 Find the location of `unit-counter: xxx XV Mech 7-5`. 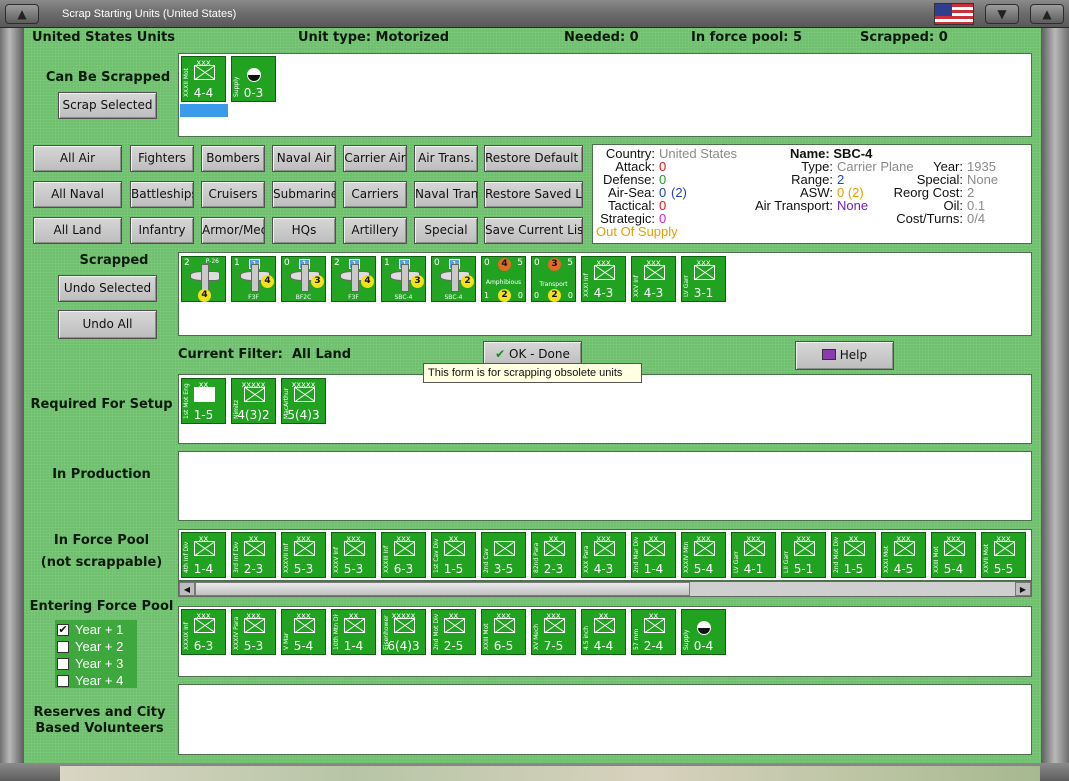

unit-counter: xxx XV Mech 7-5 is located at coordinates (553, 632).